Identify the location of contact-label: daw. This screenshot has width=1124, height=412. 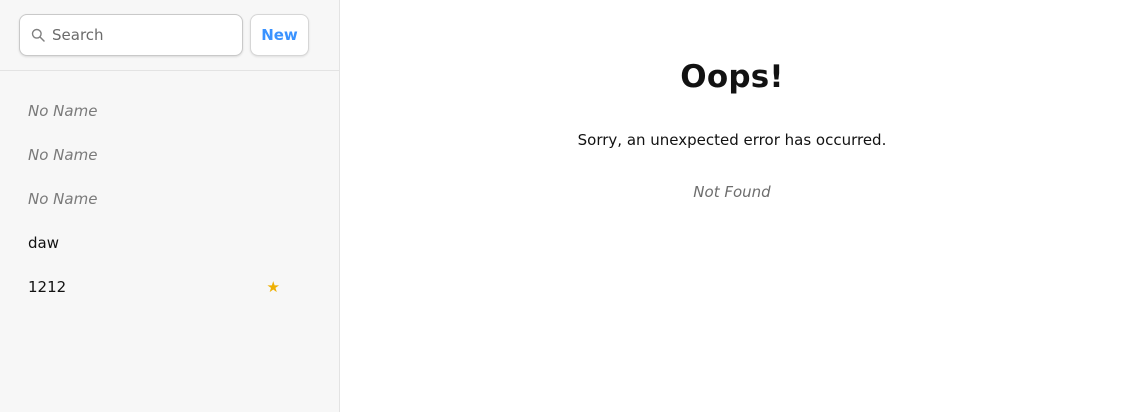
(43, 243).